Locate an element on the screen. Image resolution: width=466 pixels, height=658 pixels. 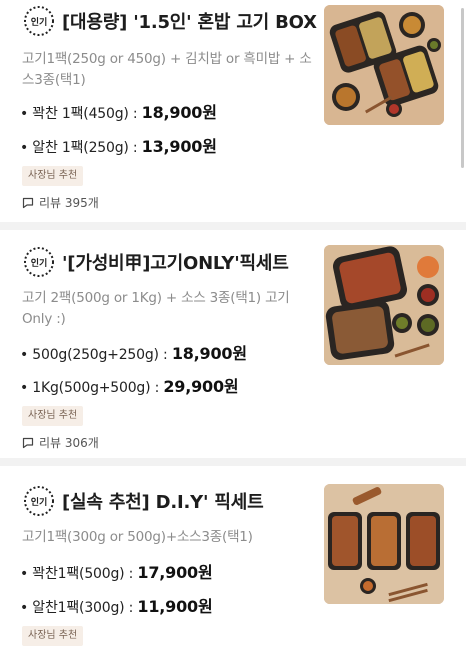
menu-item-title-row: 인기 [실속 추천] D.I.Y' 픽세트 is located at coordinates (143, 501).